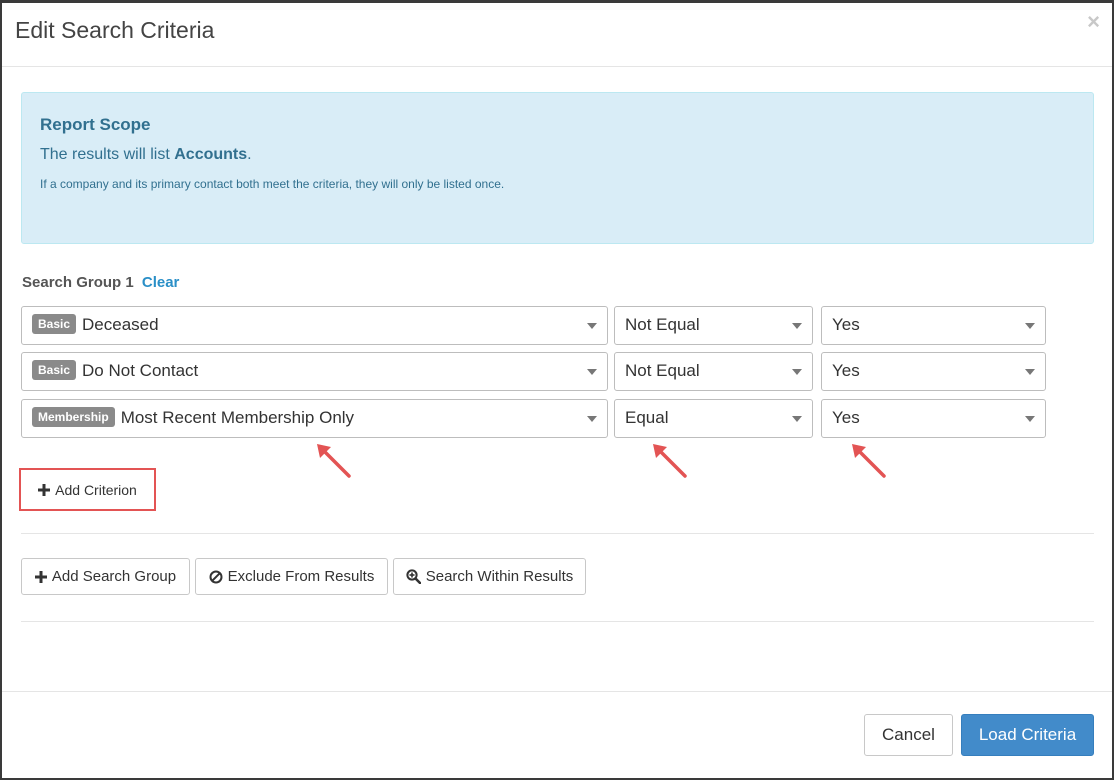 This screenshot has width=1114, height=780. I want to click on field-category-badge: Membership, so click(73, 417).